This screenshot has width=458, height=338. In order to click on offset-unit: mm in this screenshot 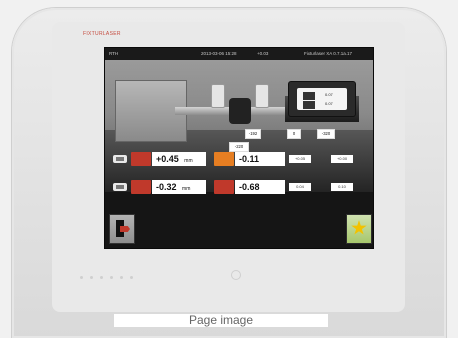, I will do `click(188, 161)`.